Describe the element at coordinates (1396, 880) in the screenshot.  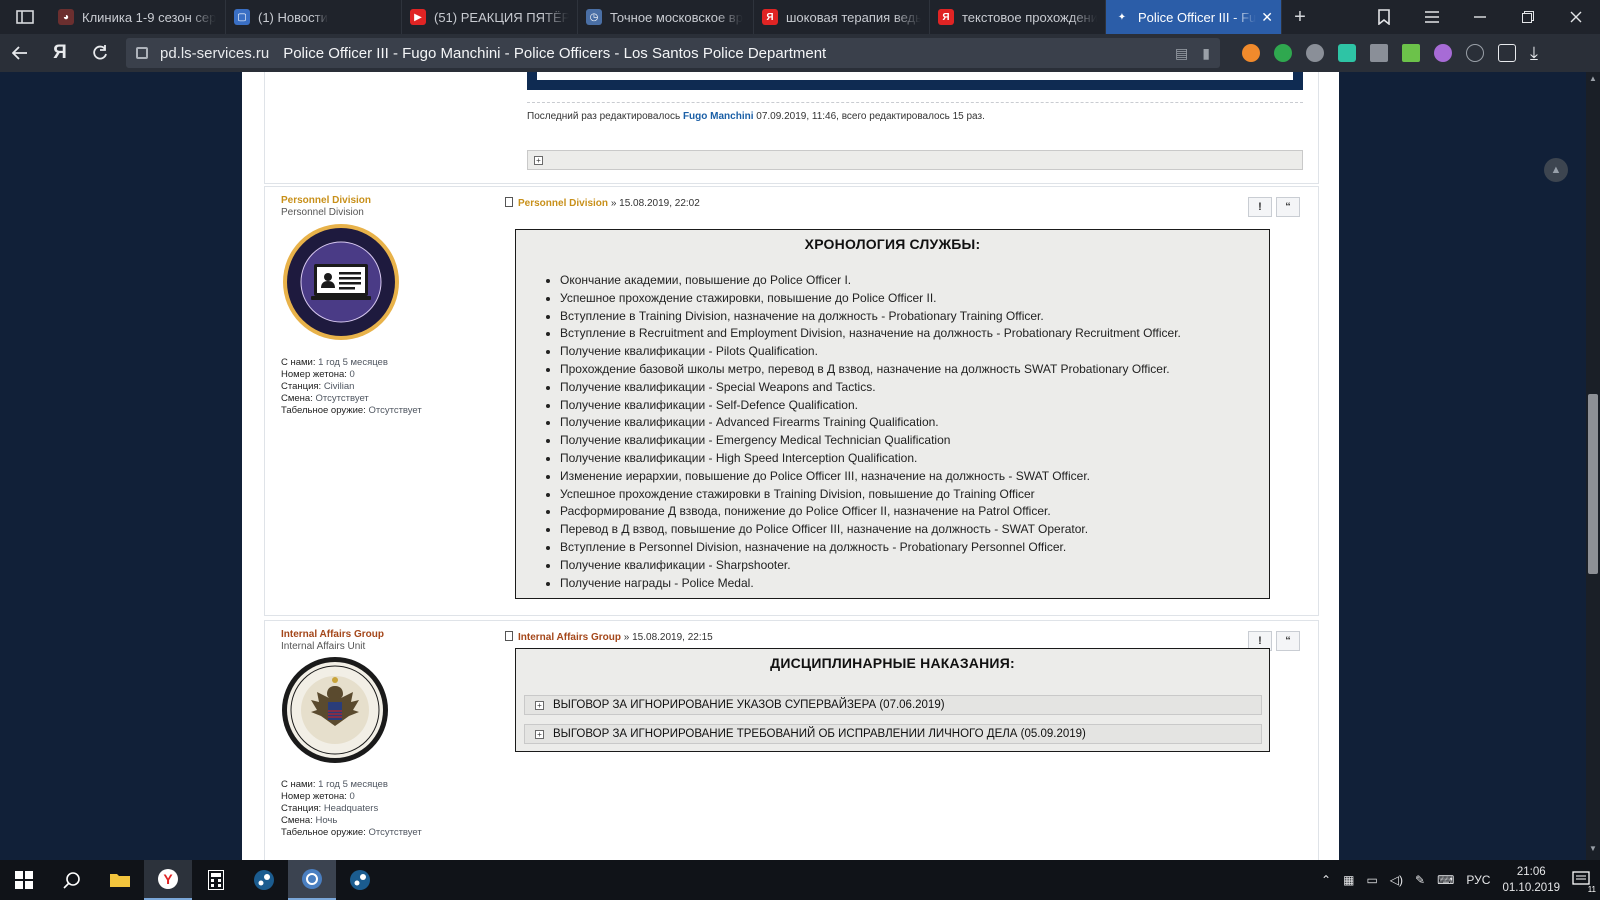
I see `volume-icon: ◁)` at that location.